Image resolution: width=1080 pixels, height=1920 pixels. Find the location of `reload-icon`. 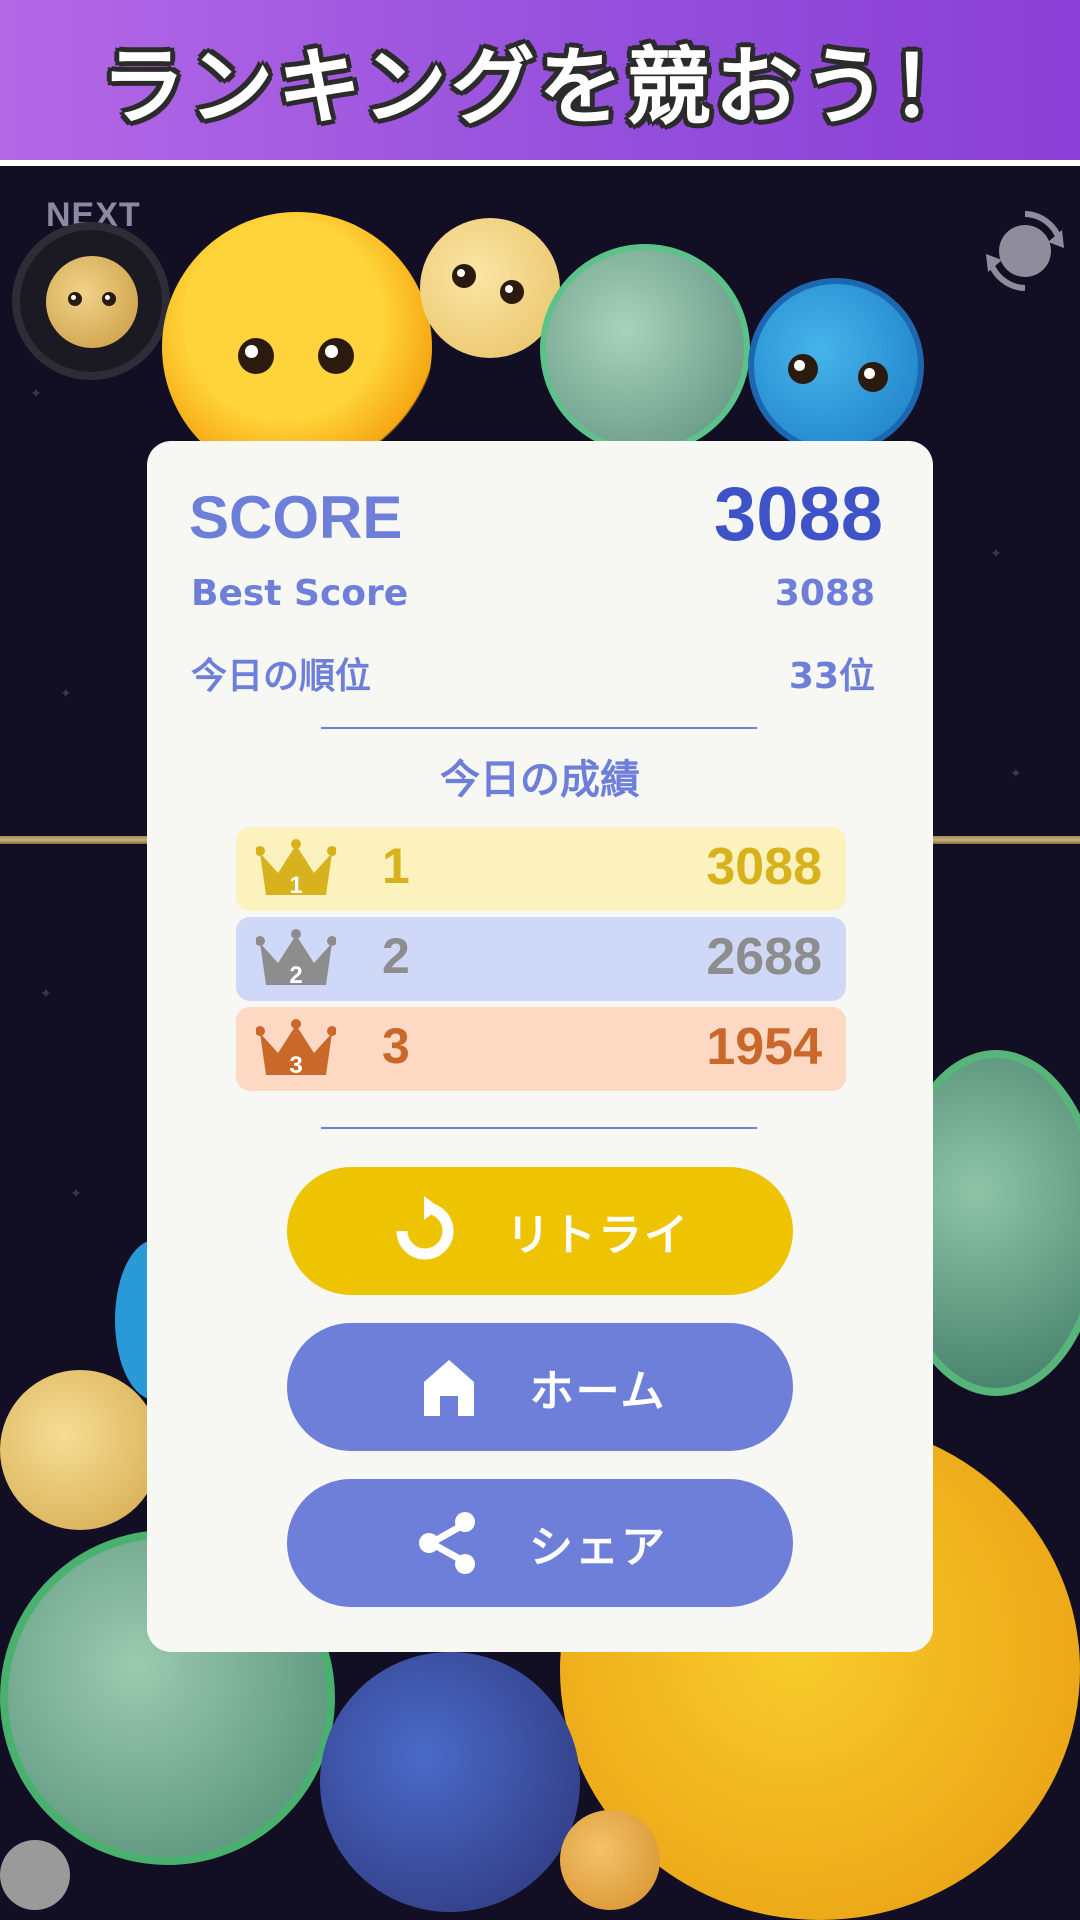

reload-icon is located at coordinates (1025, 251).